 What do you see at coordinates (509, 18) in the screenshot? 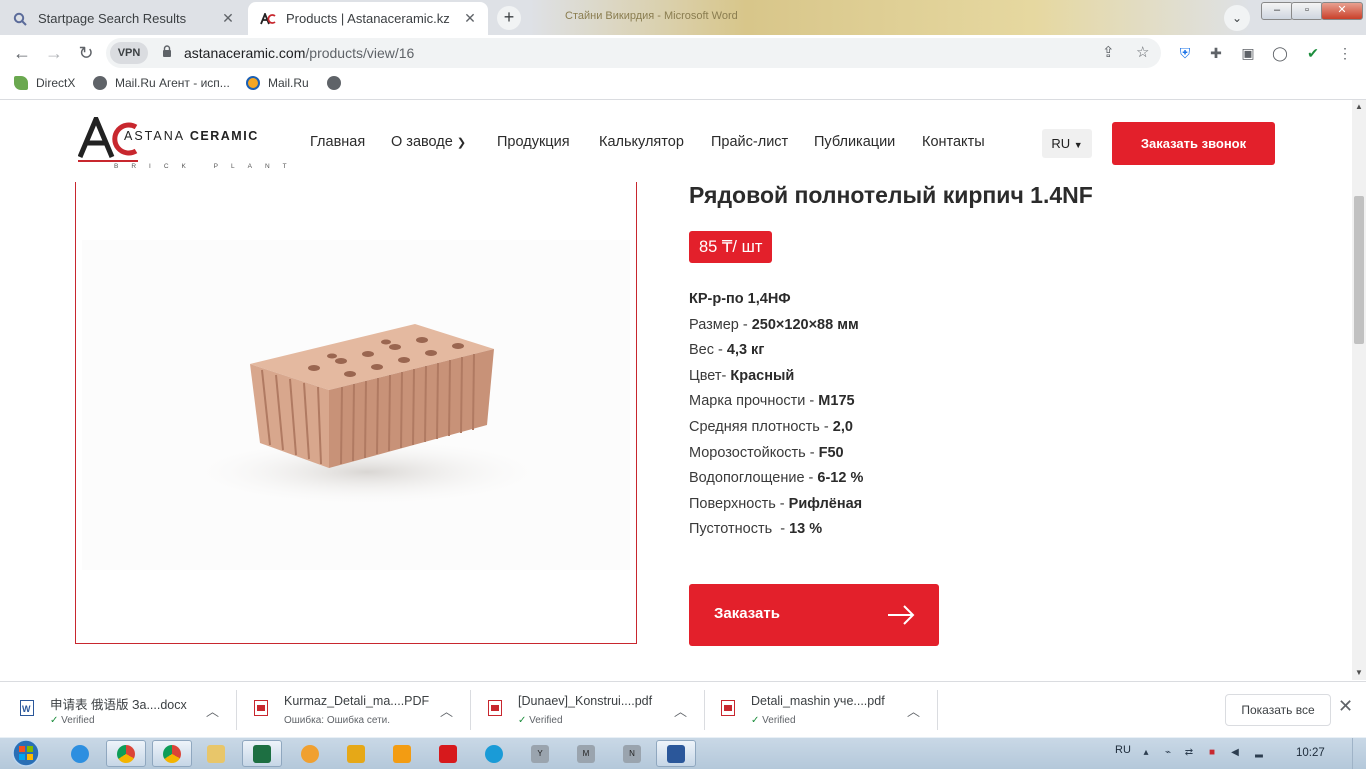
I see `new-tab-button: +` at bounding box center [509, 18].